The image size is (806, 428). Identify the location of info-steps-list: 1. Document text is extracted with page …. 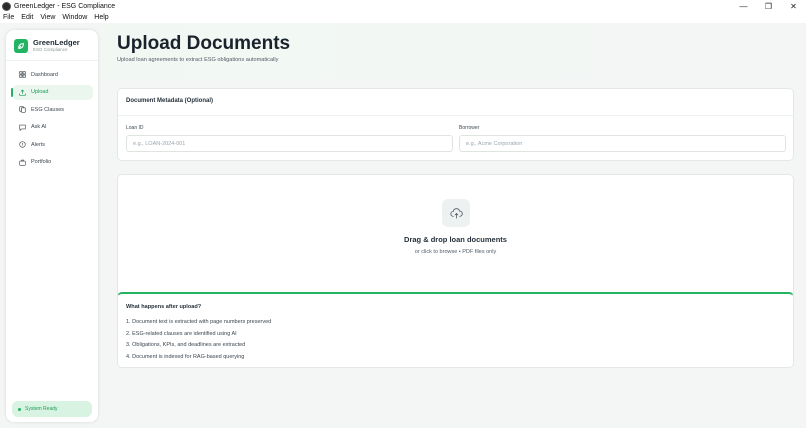
(198, 340).